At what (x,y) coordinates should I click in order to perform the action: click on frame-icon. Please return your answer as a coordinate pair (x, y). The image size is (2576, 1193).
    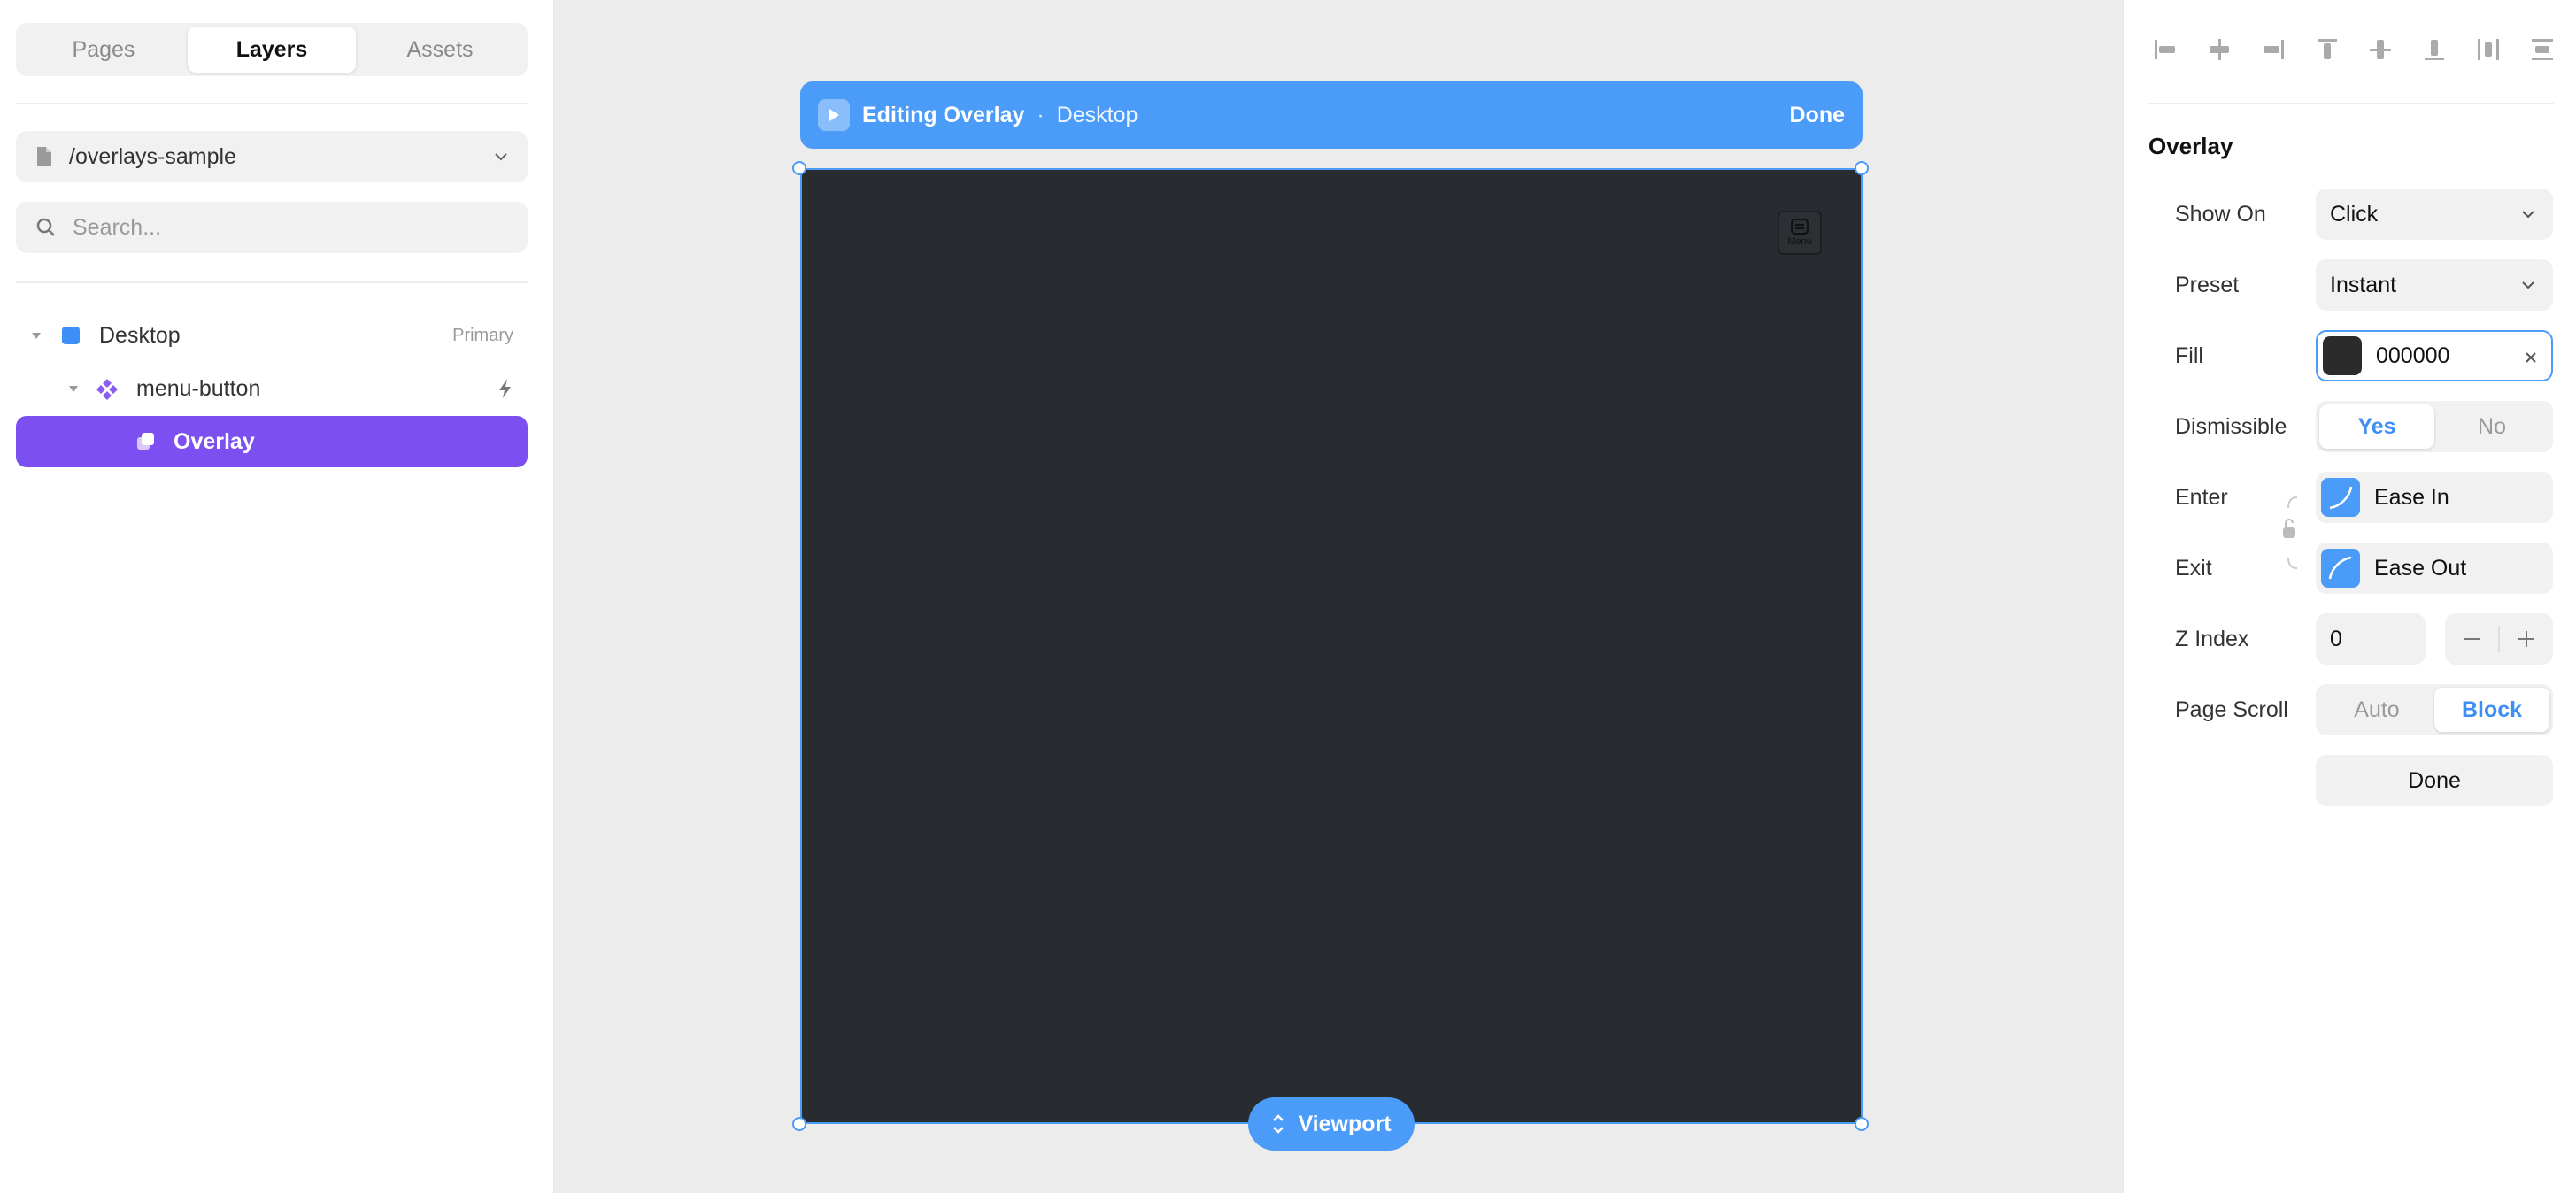
    Looking at the image, I should click on (71, 335).